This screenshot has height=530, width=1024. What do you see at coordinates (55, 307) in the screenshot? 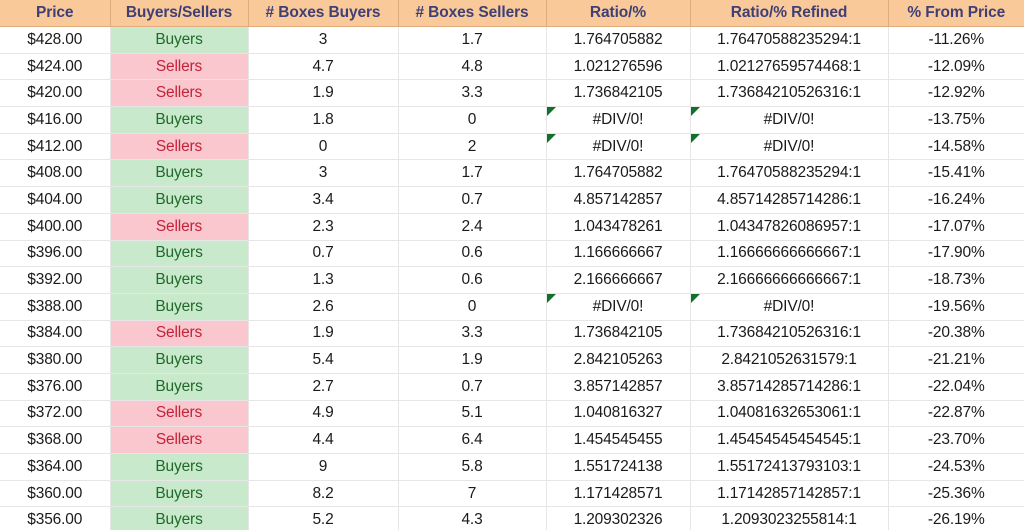
I see `cell-price: $388.00` at bounding box center [55, 307].